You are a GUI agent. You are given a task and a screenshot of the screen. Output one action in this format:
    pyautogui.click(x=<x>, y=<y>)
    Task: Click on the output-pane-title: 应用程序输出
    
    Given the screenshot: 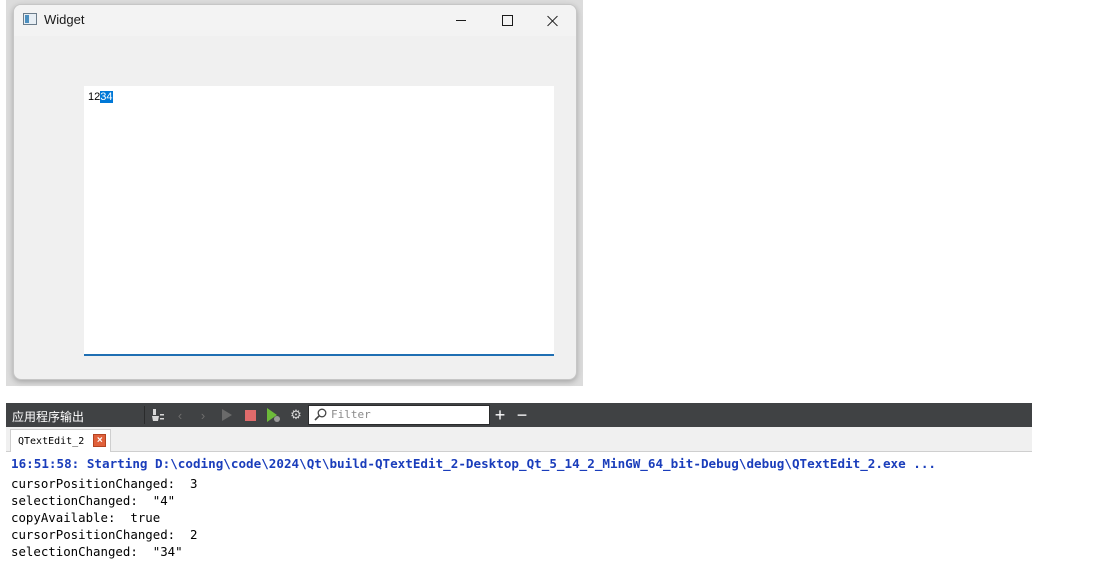 What is the action you would take?
    pyautogui.click(x=48, y=417)
    